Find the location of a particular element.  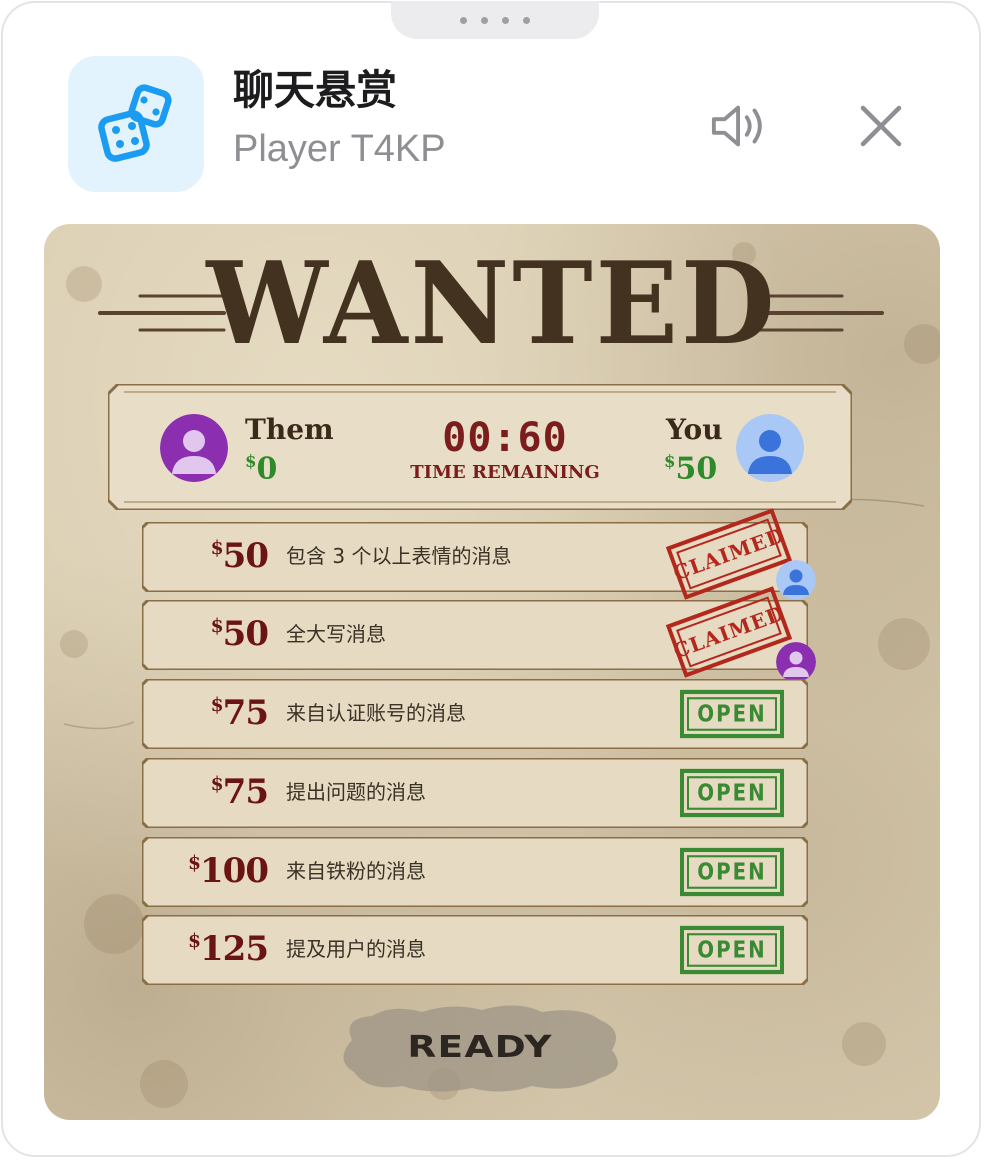

dice-icon is located at coordinates (135, 123).